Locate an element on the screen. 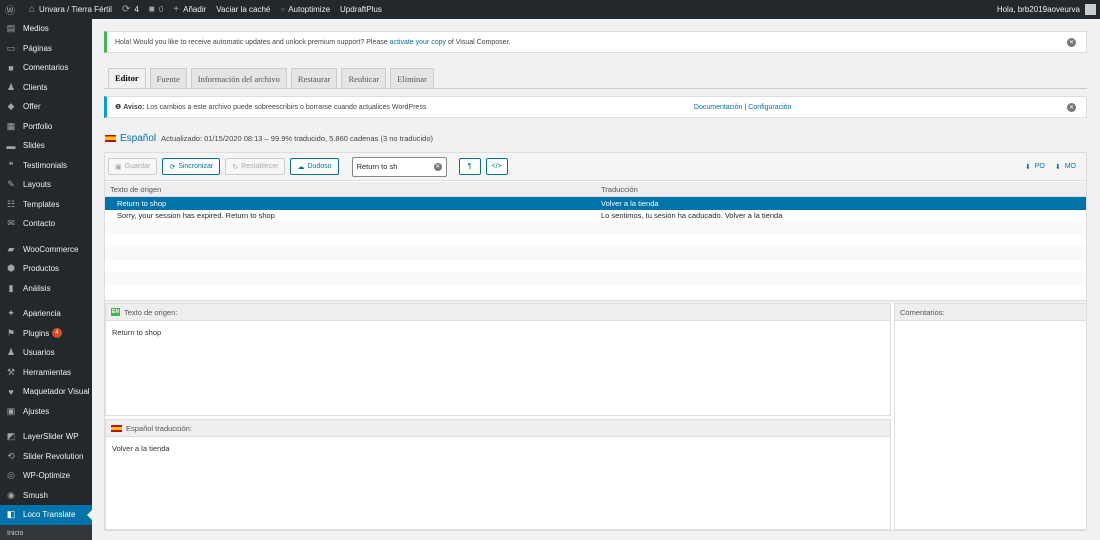 This screenshot has width=1100, height=540. activate-copy-link: activate your copy is located at coordinates (418, 42).